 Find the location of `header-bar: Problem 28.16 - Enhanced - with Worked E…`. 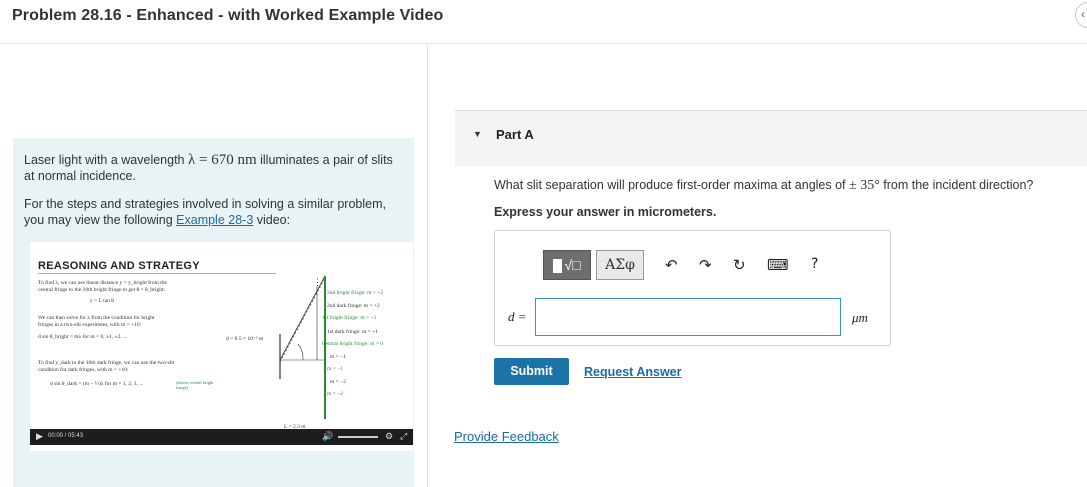

header-bar: Problem 28.16 - Enhanced - with Worked E… is located at coordinates (543, 22).